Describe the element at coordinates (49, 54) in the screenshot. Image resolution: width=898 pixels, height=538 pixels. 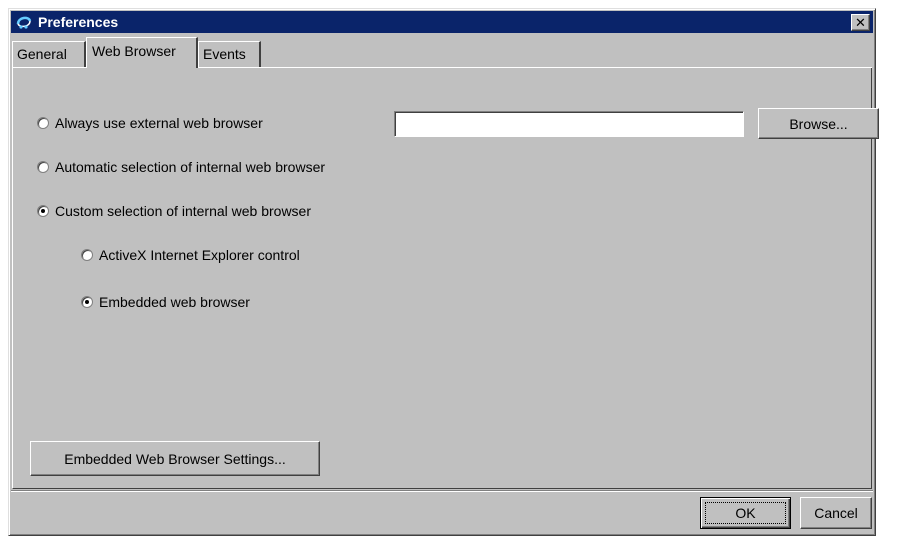
I see `tab-general: General` at that location.